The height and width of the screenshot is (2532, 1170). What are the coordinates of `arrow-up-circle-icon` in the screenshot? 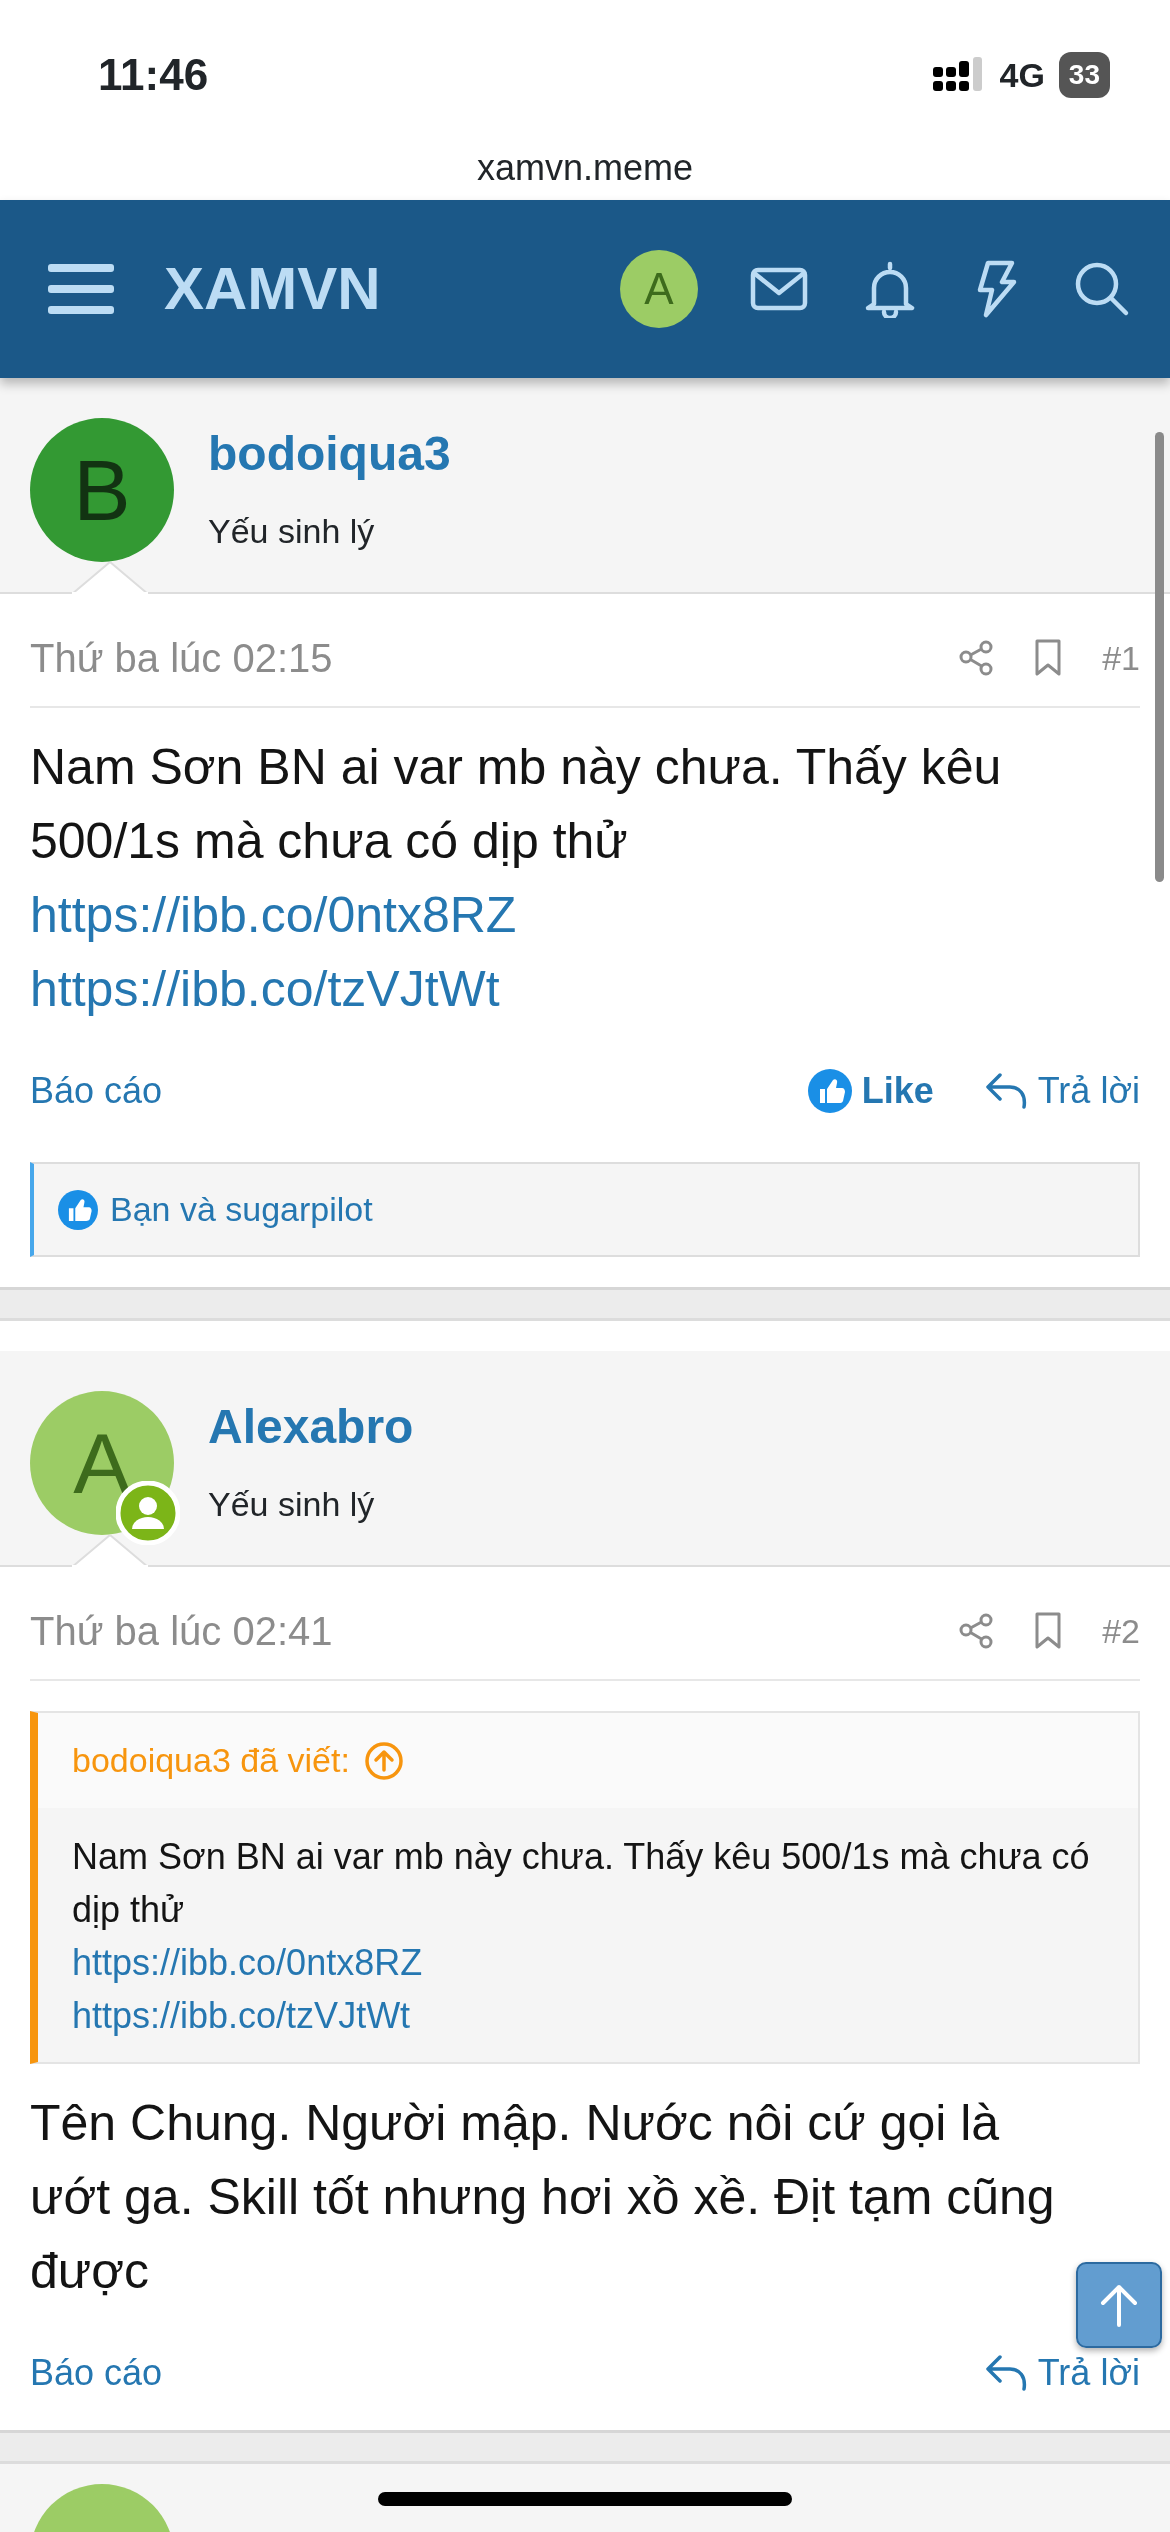 It's located at (383, 1760).